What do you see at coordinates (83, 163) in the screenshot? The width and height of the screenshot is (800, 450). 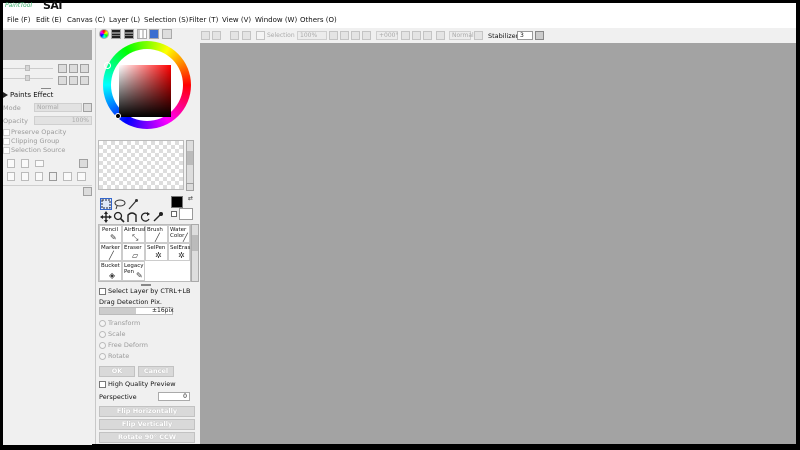 I see `layer-panel-option-button` at bounding box center [83, 163].